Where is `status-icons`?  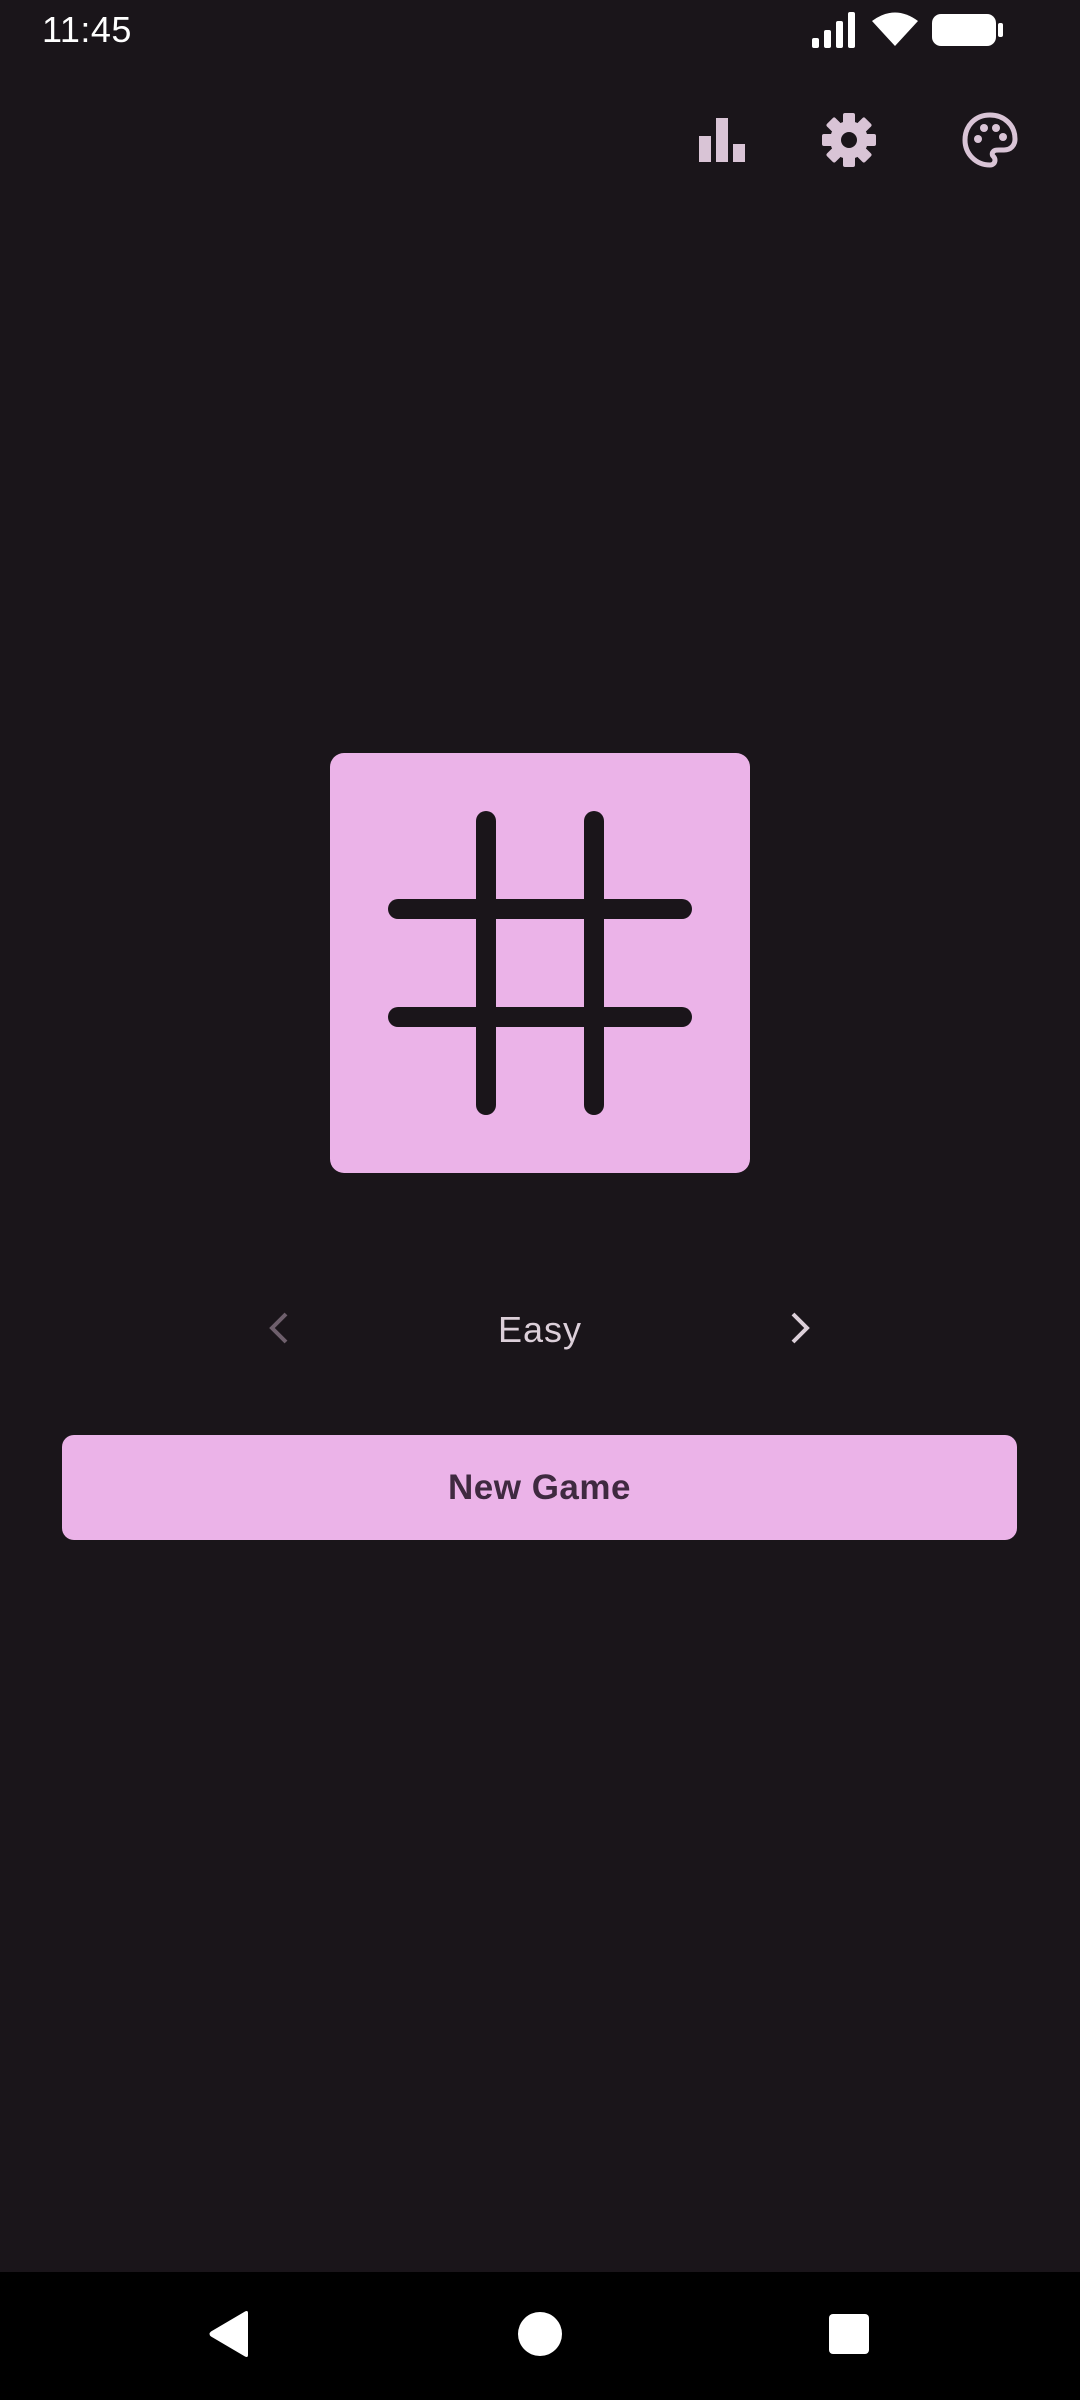 status-icons is located at coordinates (908, 32).